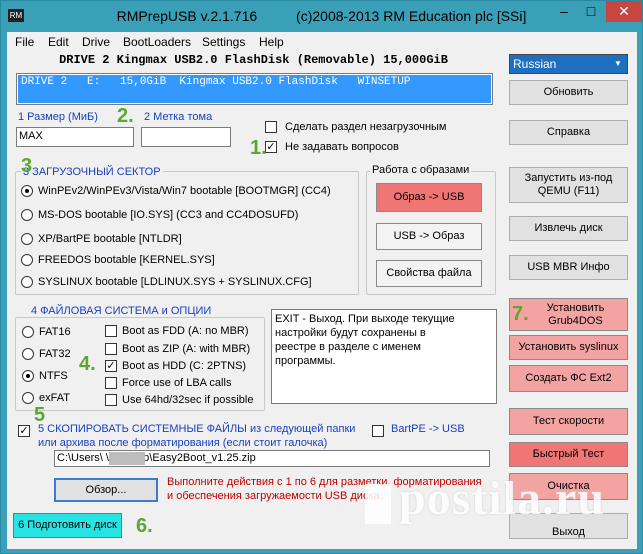 The image size is (643, 554). I want to click on fs-radio-fat32, so click(28, 354).